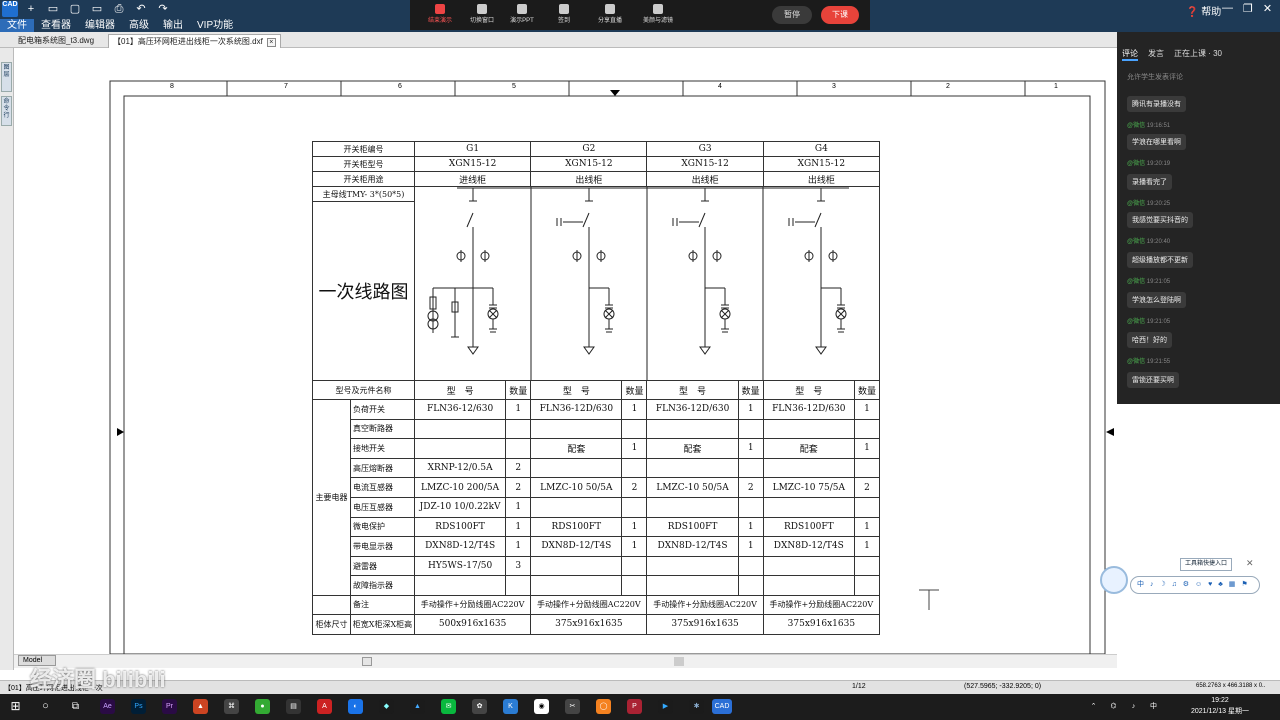 Image resolution: width=1280 pixels, height=720 pixels. Describe the element at coordinates (382, 624) in the screenshot. I see `row-size-sub: 柜宽X柜深X柜高` at that location.